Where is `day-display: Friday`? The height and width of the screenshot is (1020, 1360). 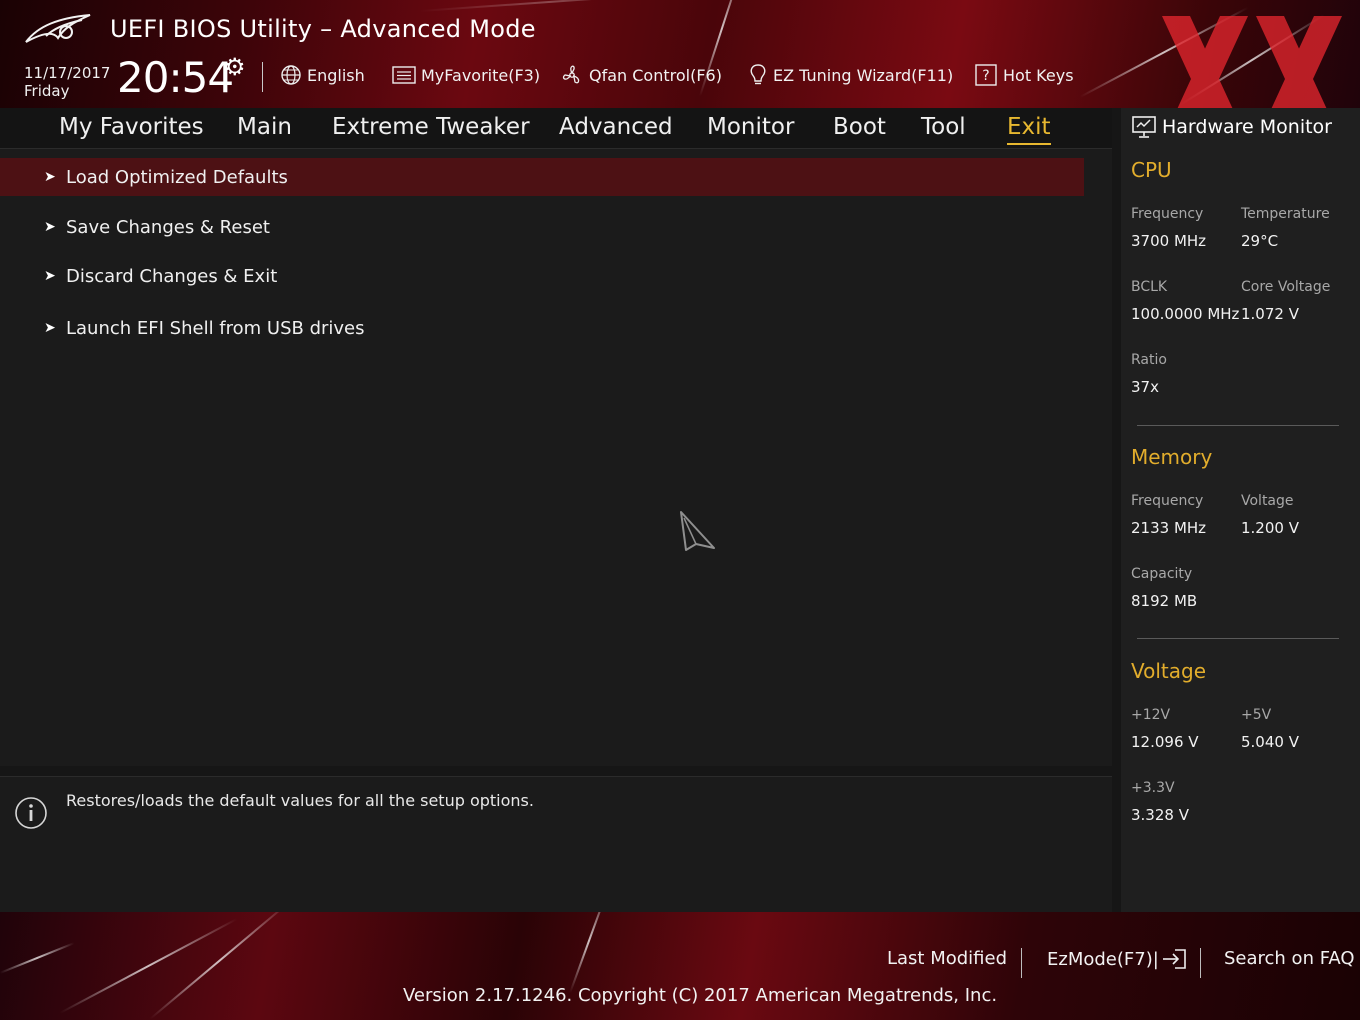 day-display: Friday is located at coordinates (47, 91).